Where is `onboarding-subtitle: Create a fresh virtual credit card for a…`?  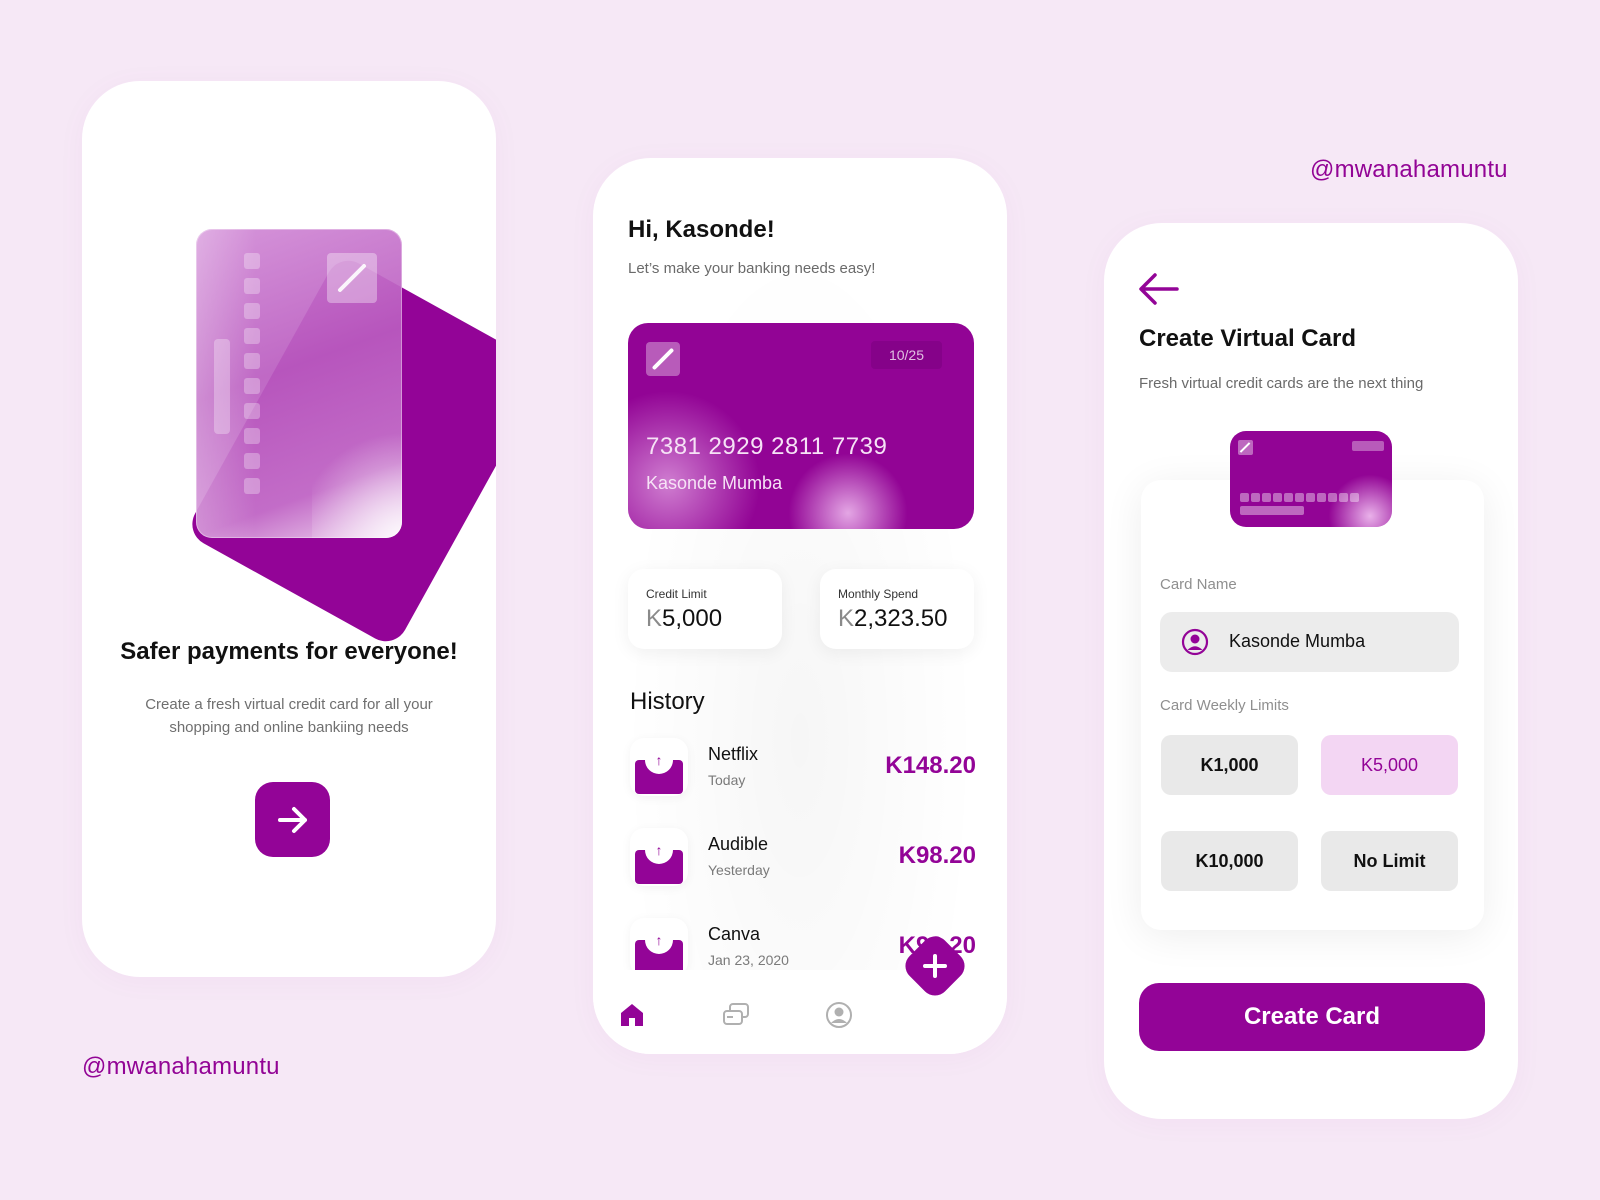 onboarding-subtitle: Create a fresh virtual credit card for a… is located at coordinates (289, 716).